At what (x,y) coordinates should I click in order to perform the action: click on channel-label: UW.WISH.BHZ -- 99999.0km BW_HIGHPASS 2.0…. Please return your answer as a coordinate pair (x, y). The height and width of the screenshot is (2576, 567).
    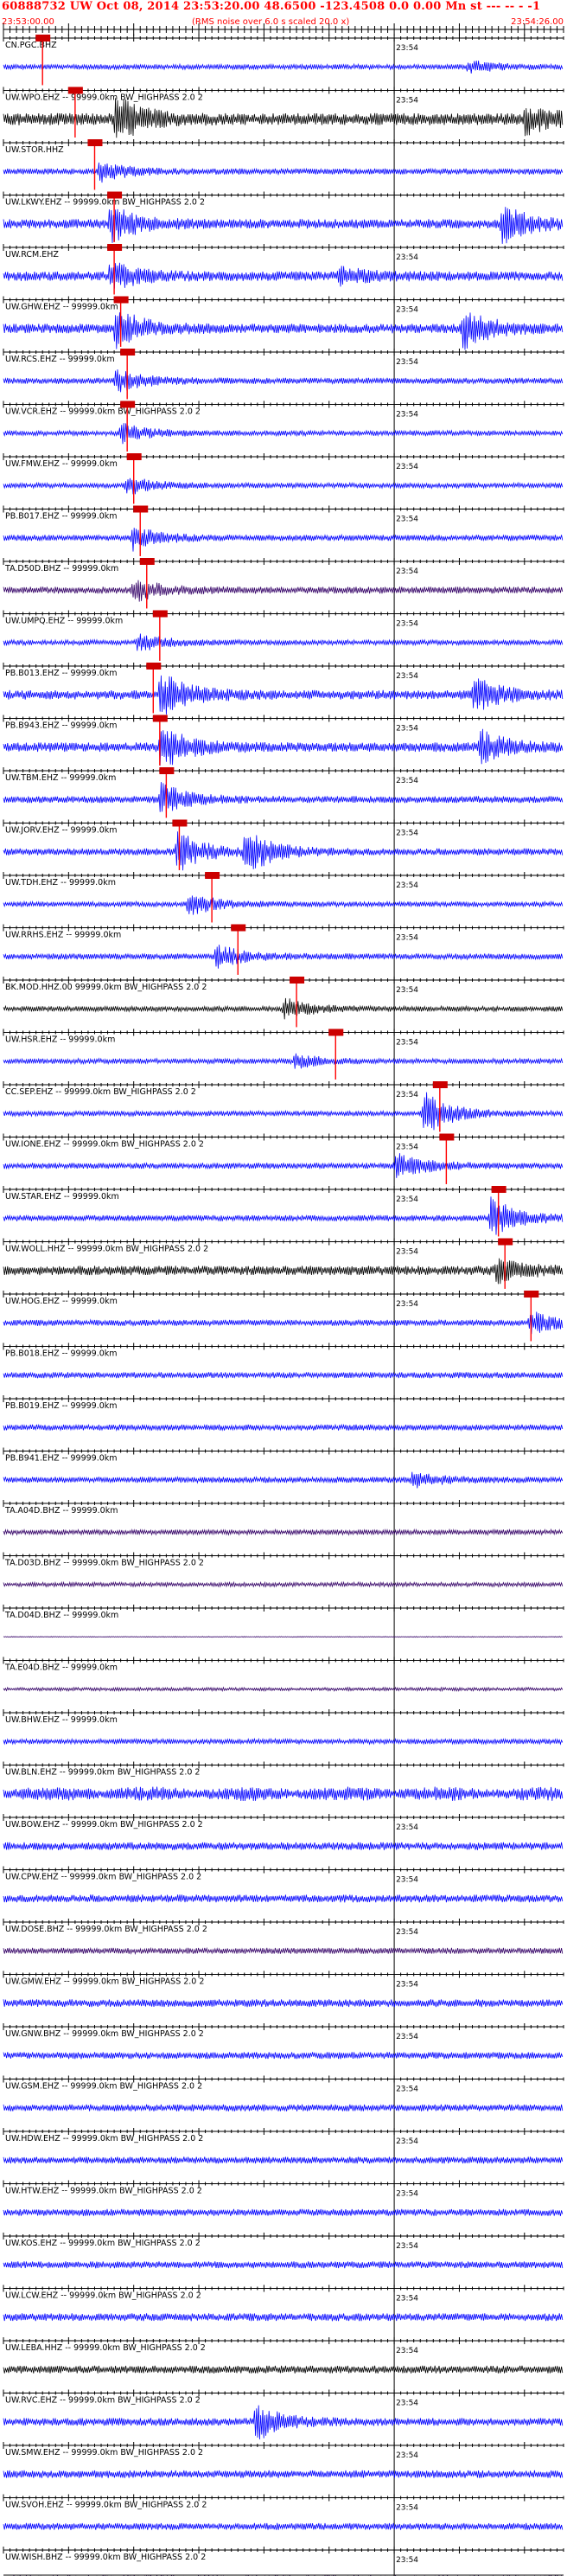
    Looking at the image, I should click on (105, 2557).